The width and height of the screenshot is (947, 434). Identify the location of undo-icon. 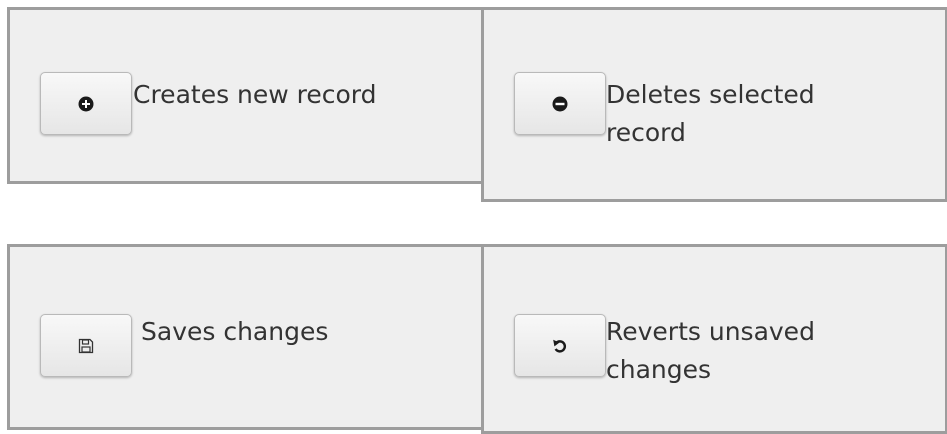
(560, 346).